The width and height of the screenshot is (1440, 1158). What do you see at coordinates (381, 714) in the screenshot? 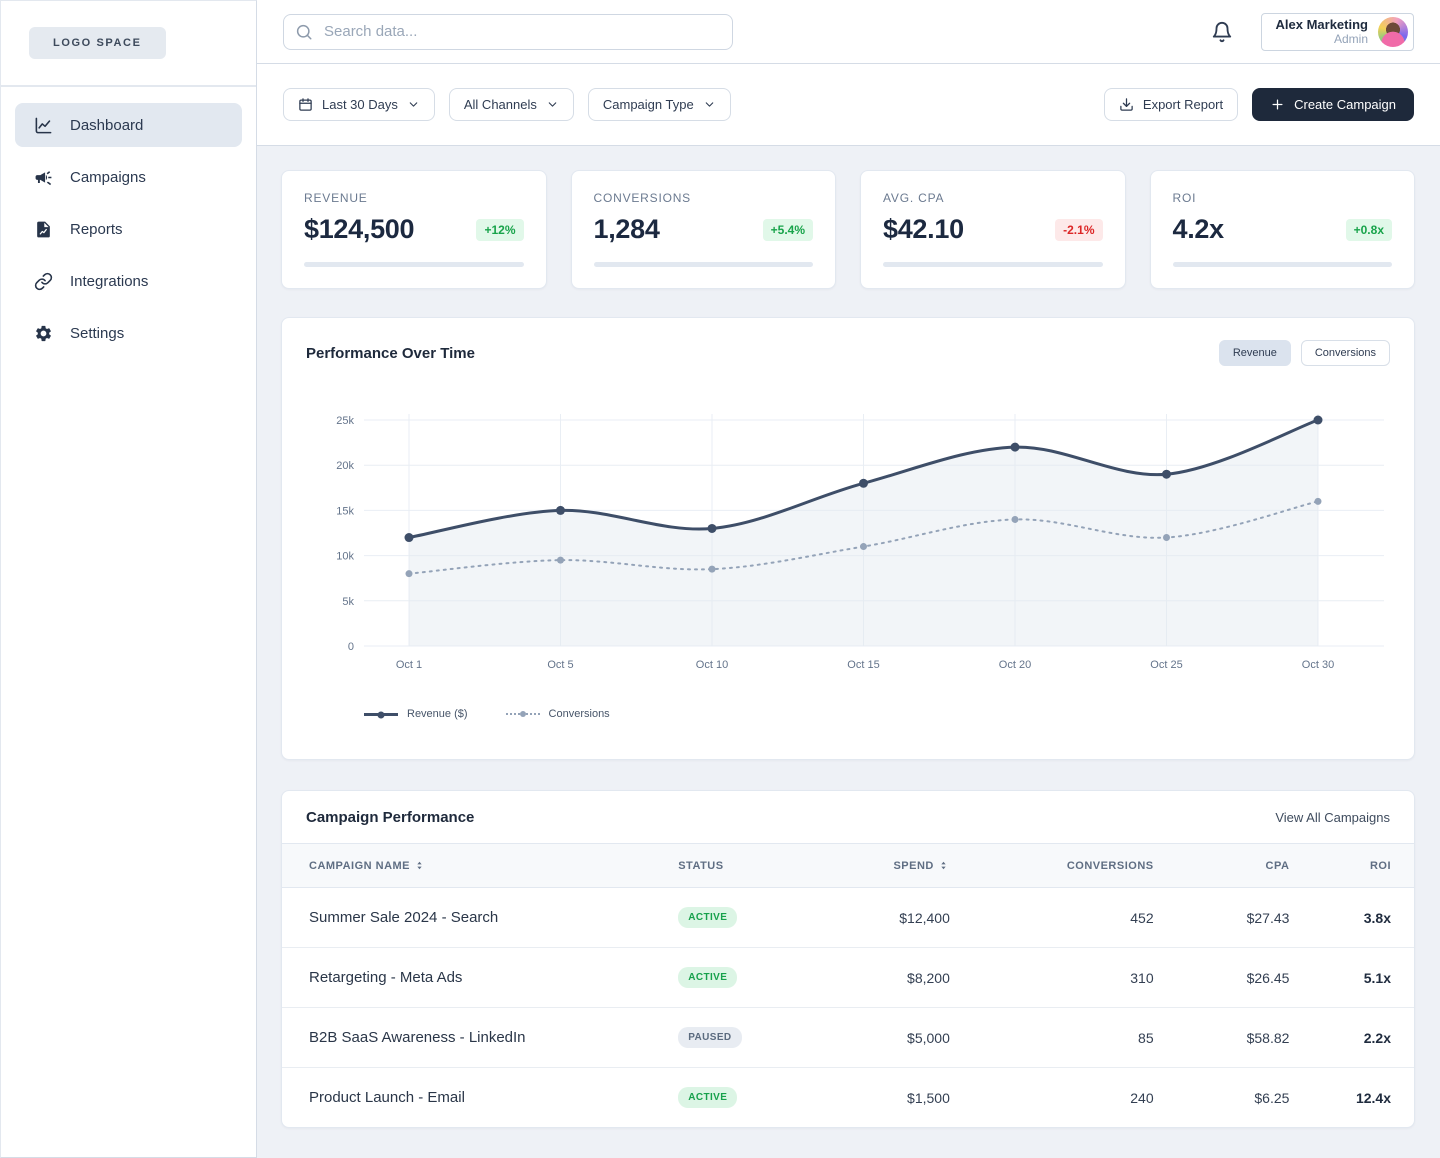
I see `revenue-line-swatch` at bounding box center [381, 714].